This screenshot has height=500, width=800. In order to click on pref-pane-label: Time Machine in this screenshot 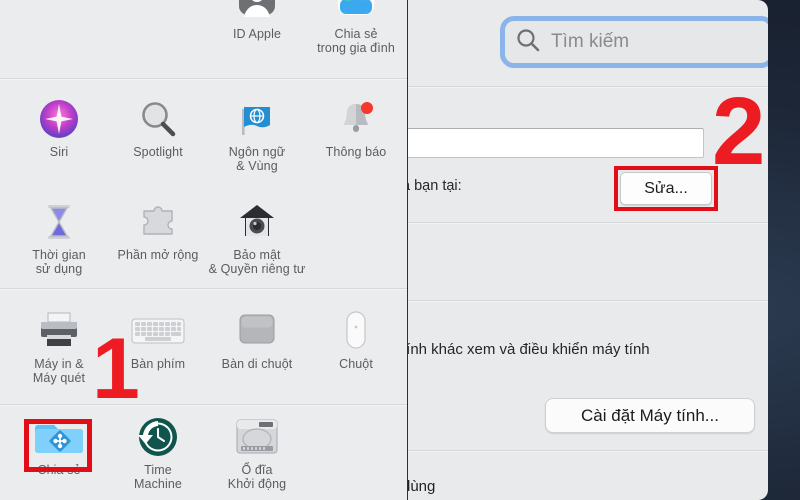, I will do `click(158, 477)`.